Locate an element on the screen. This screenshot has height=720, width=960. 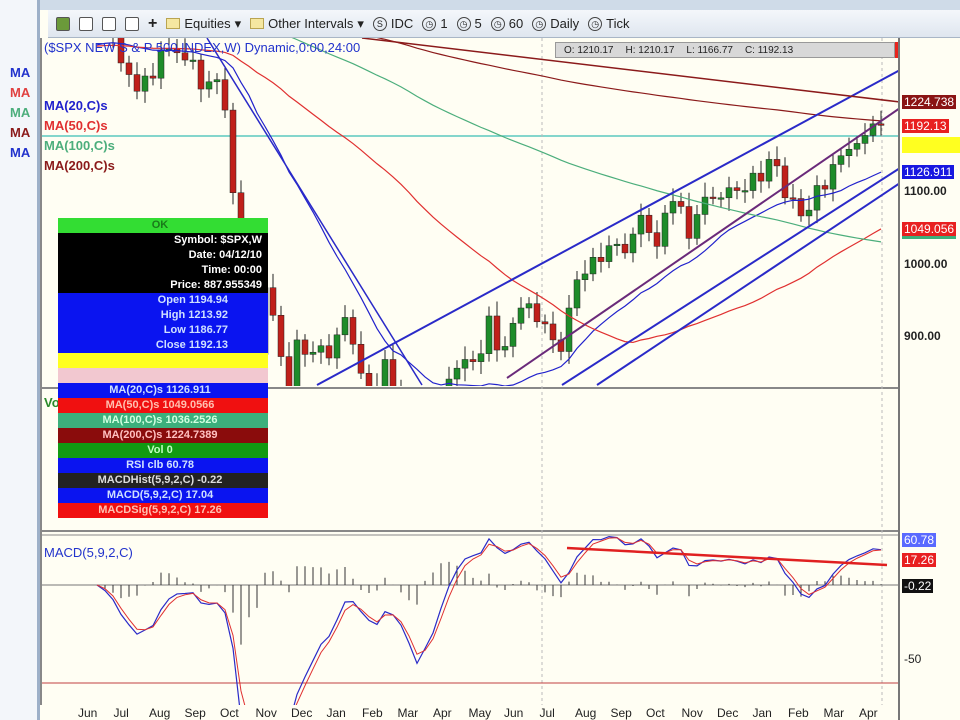
idc-button: S IDC is located at coordinates (392, 23).